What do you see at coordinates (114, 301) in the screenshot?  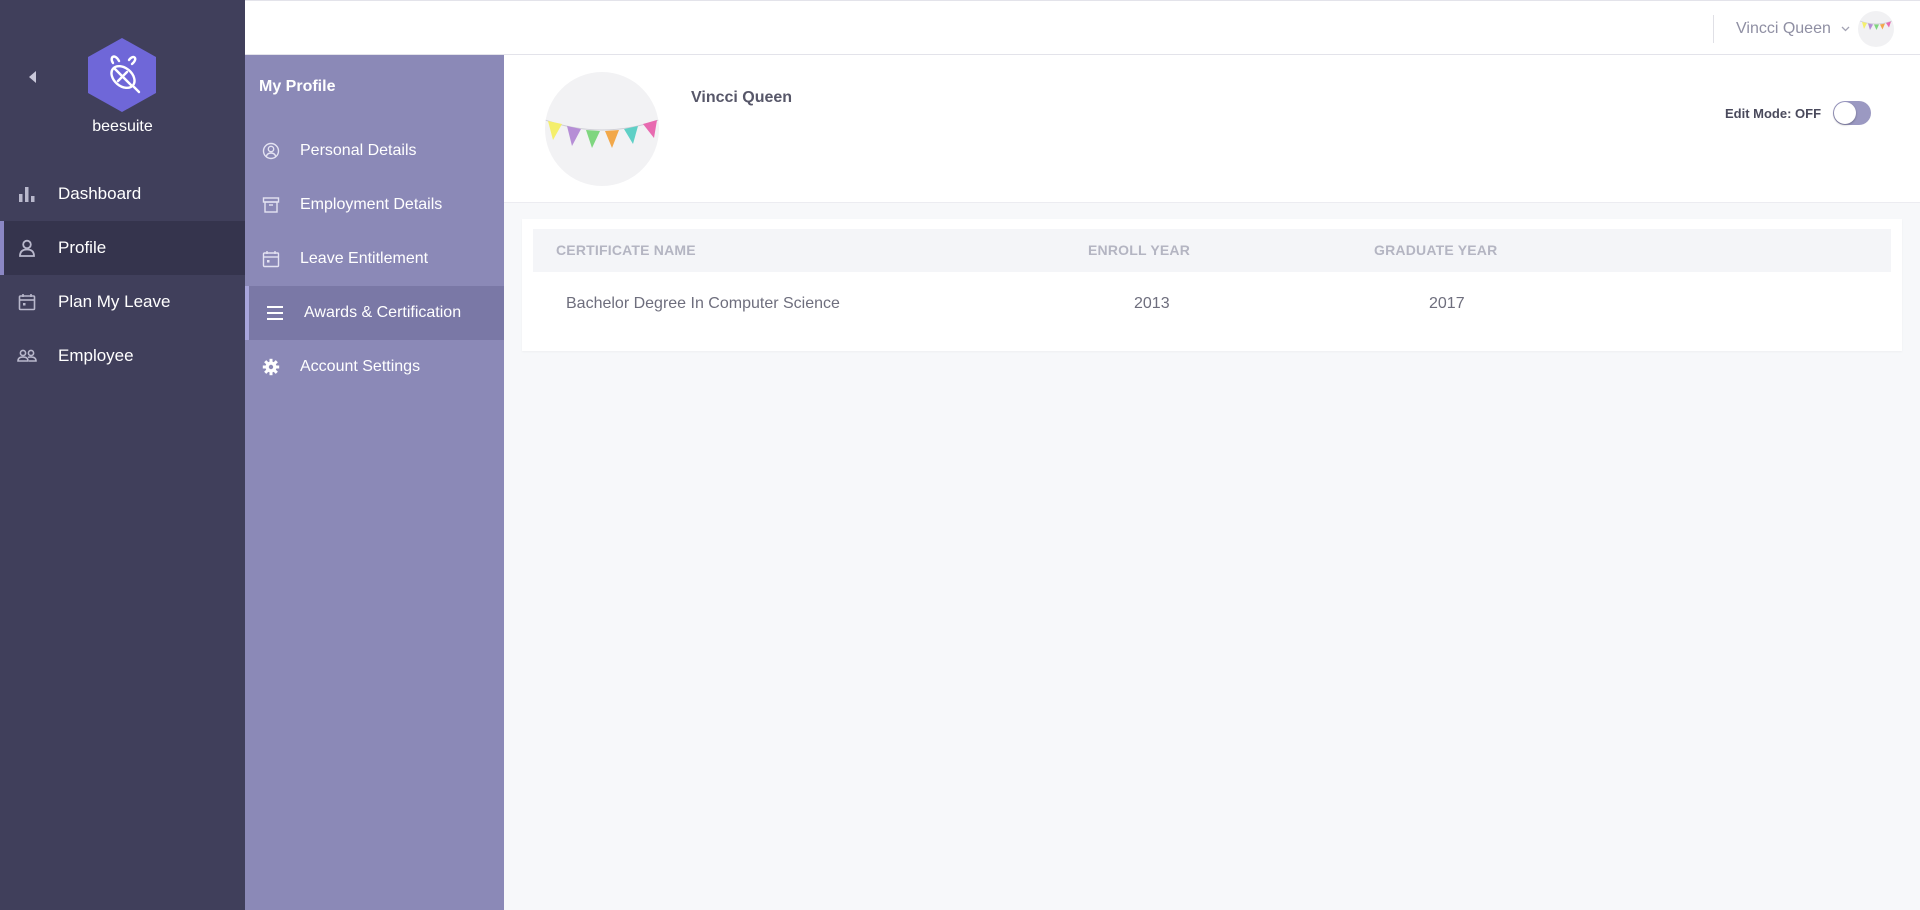 I see `sidebar-item-label: Plan My Leave` at bounding box center [114, 301].